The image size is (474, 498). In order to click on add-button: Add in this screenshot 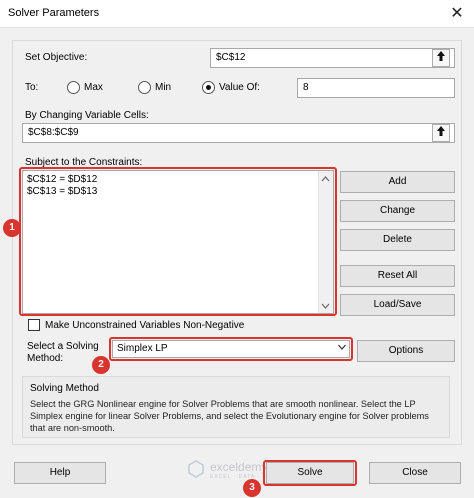, I will do `click(397, 182)`.